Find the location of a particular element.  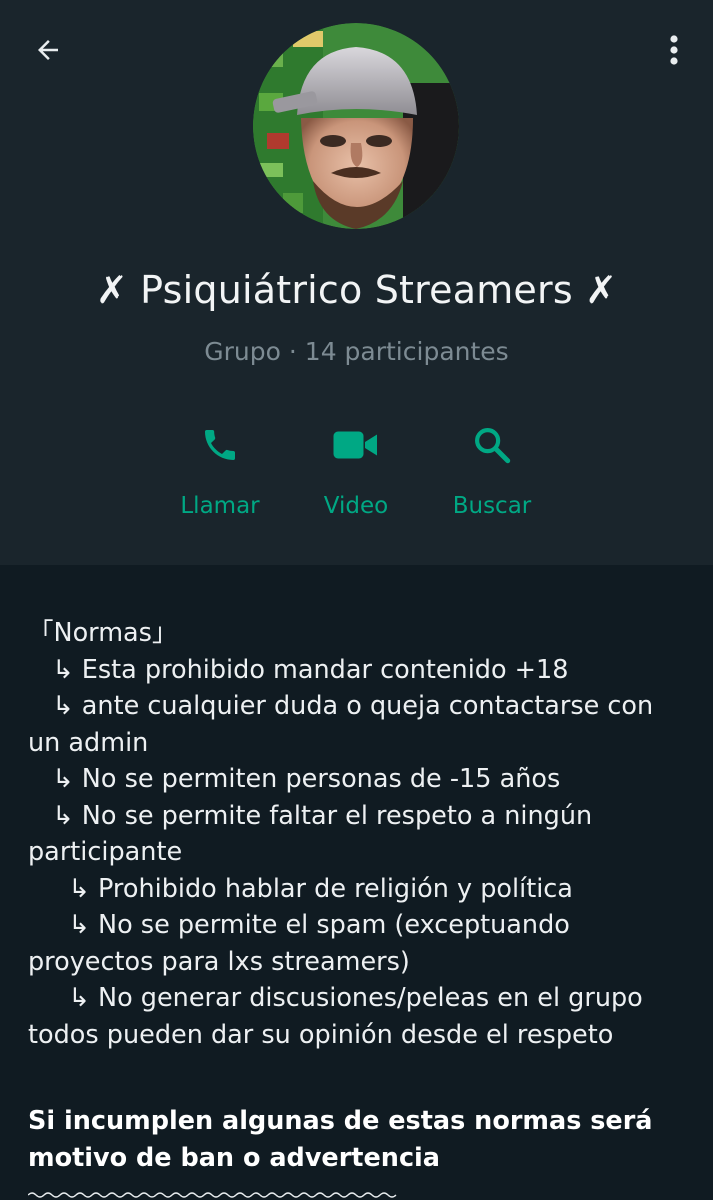

phone-icon is located at coordinates (220, 445).